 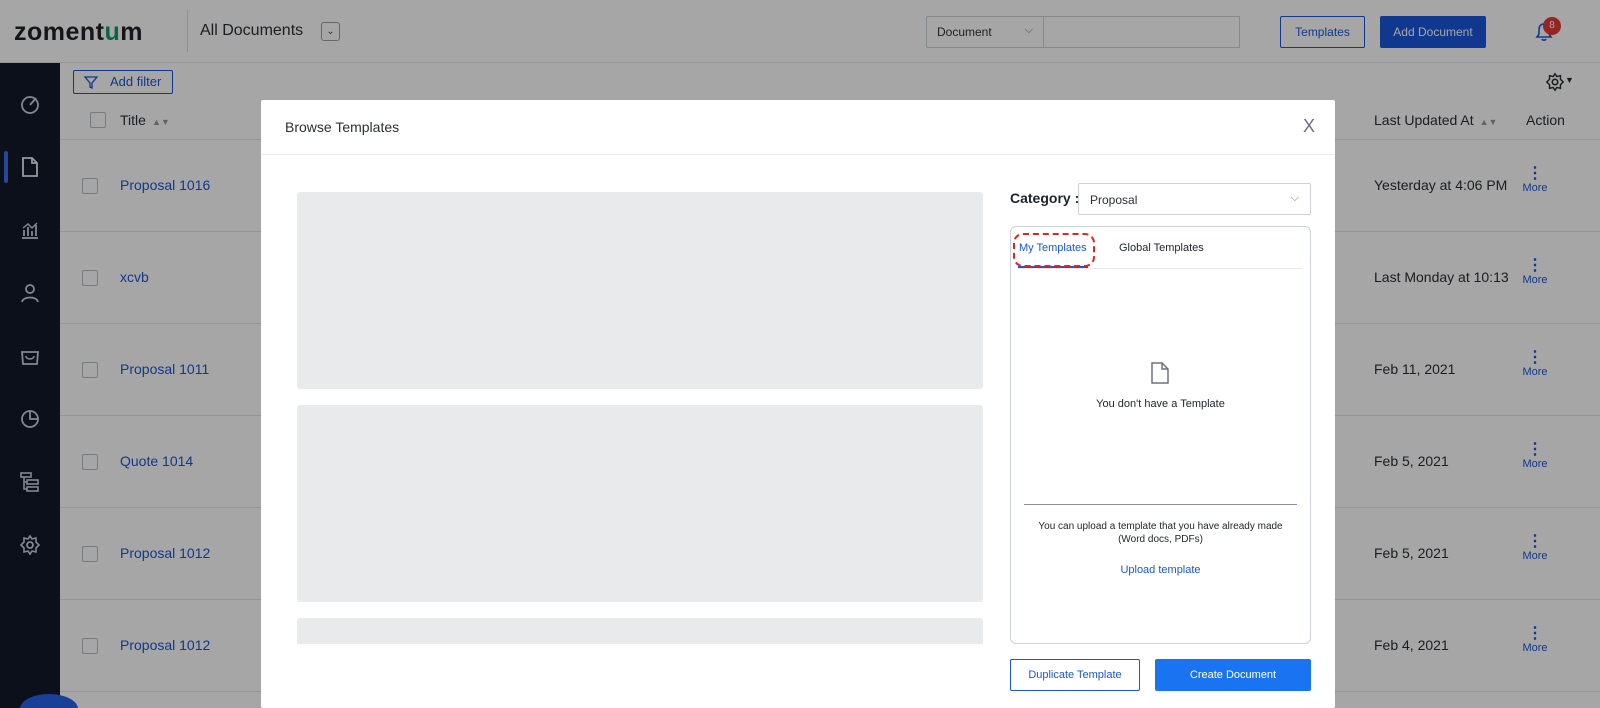 I want to click on upload-template-link: Upload template, so click(x=1160, y=570).